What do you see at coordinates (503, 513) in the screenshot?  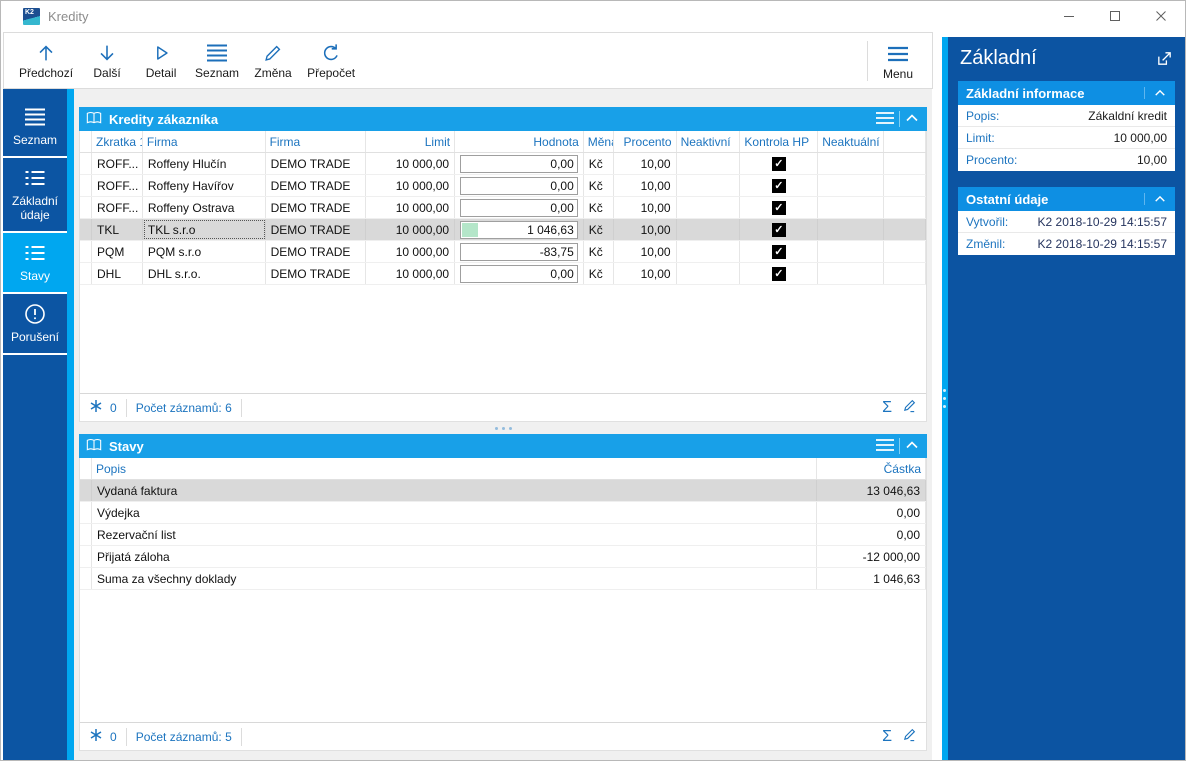 I see `table-row: Výdejka 0,00` at bounding box center [503, 513].